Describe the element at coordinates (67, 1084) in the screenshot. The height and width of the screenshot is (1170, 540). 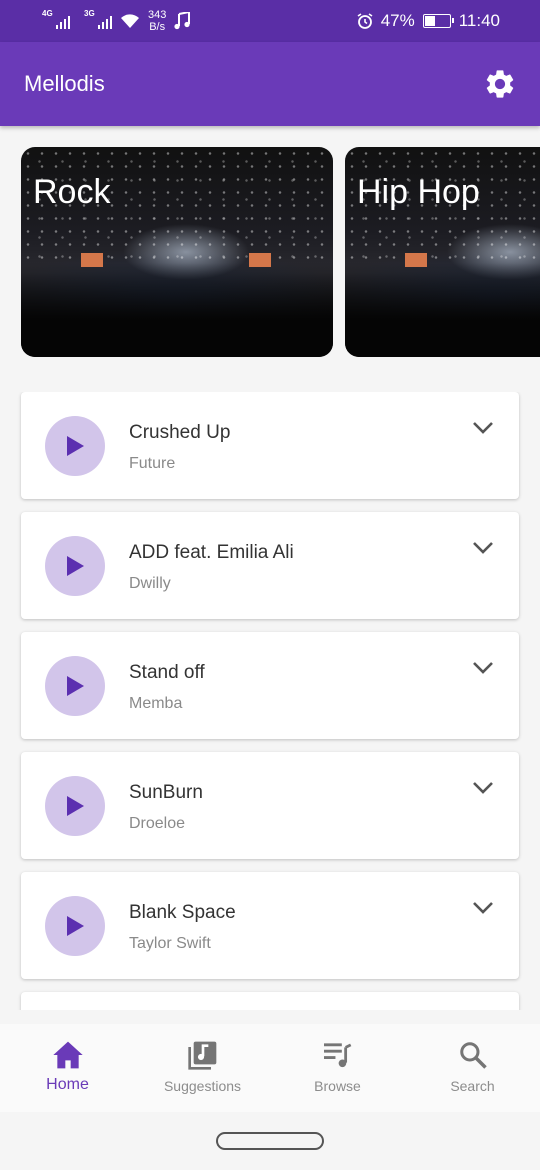
I see `nav-label-home: Home` at that location.